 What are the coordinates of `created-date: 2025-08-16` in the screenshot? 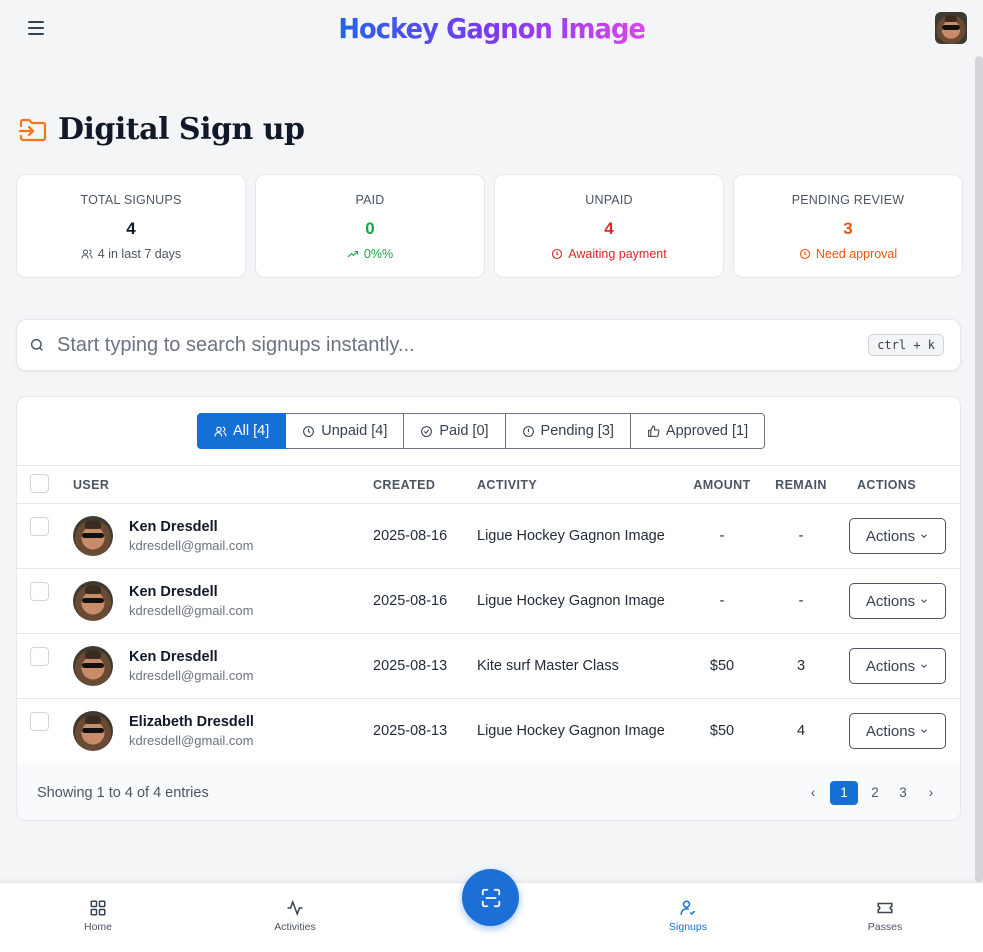 It's located at (425, 601).